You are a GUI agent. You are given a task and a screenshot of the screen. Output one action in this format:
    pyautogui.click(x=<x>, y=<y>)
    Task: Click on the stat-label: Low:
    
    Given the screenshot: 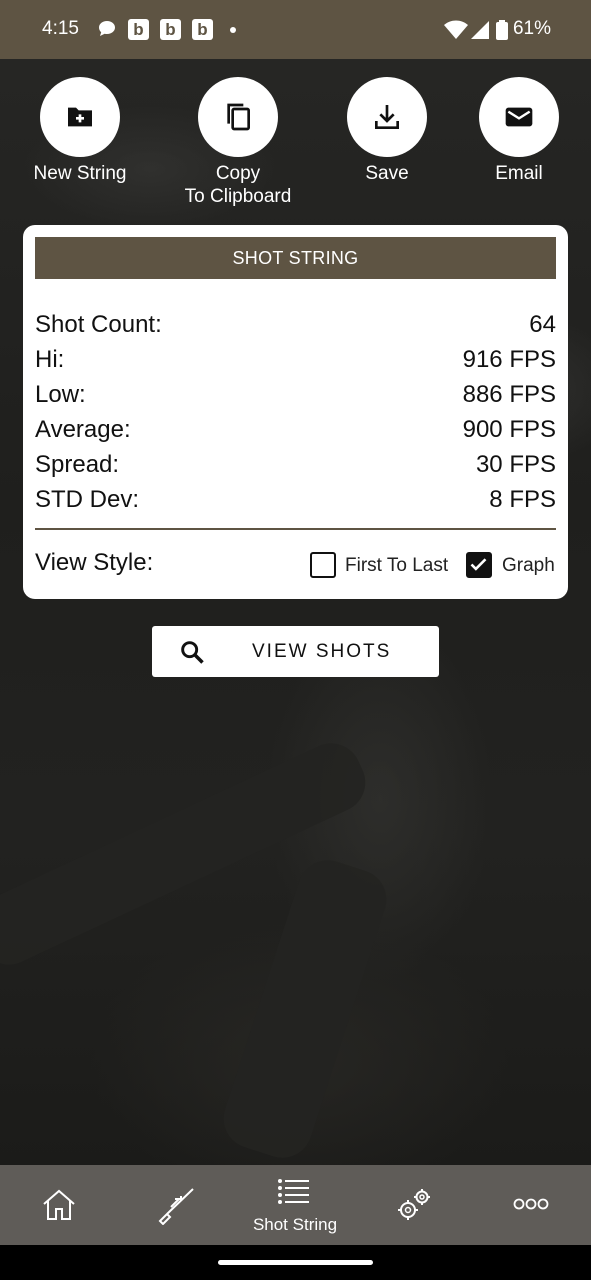 What is the action you would take?
    pyautogui.click(x=60, y=394)
    